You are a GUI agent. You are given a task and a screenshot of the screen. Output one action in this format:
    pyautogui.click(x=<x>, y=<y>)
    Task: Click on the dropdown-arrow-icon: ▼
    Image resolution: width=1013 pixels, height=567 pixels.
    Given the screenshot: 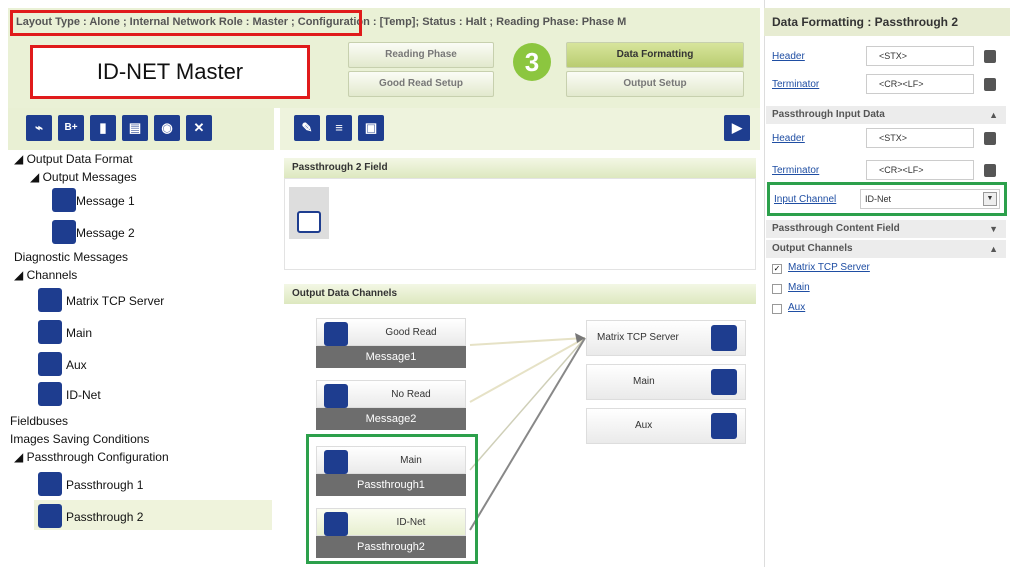 What is the action you would take?
    pyautogui.click(x=990, y=199)
    